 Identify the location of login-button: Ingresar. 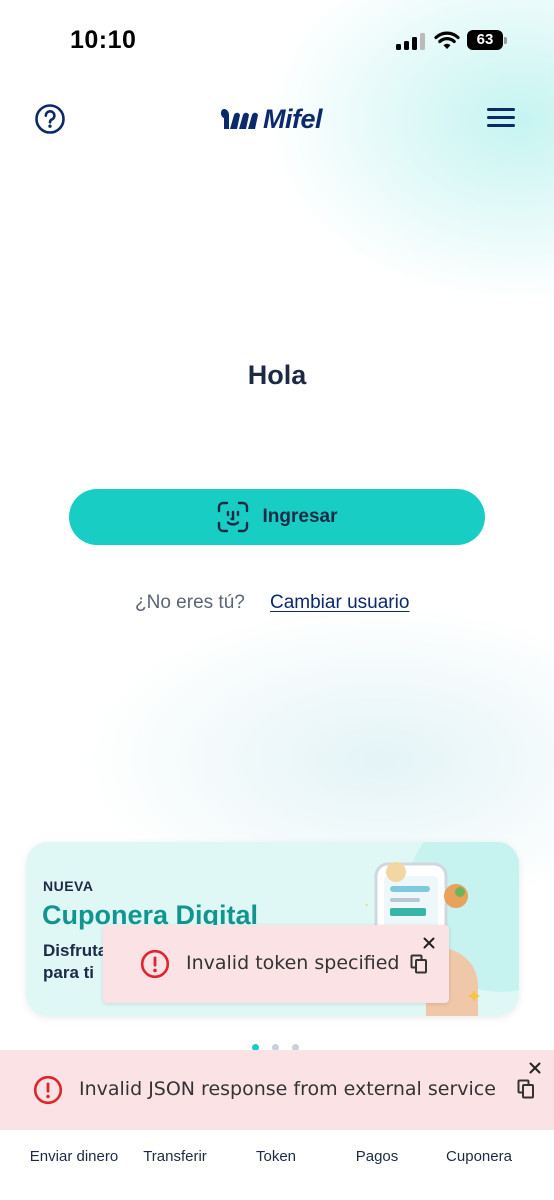
(277, 517).